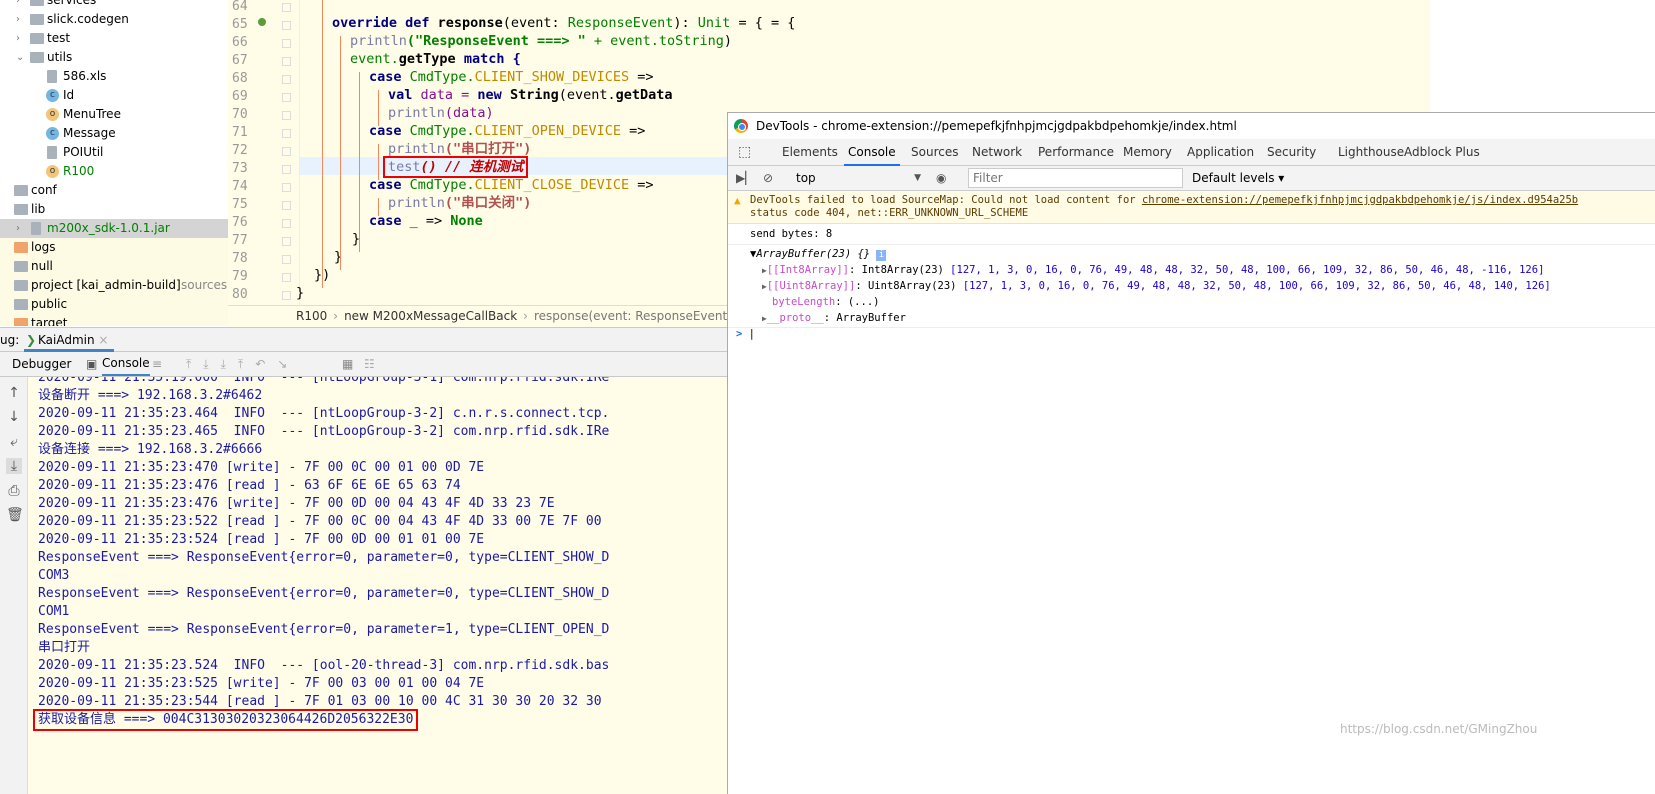  I want to click on override-marker-icon, so click(262, 22).